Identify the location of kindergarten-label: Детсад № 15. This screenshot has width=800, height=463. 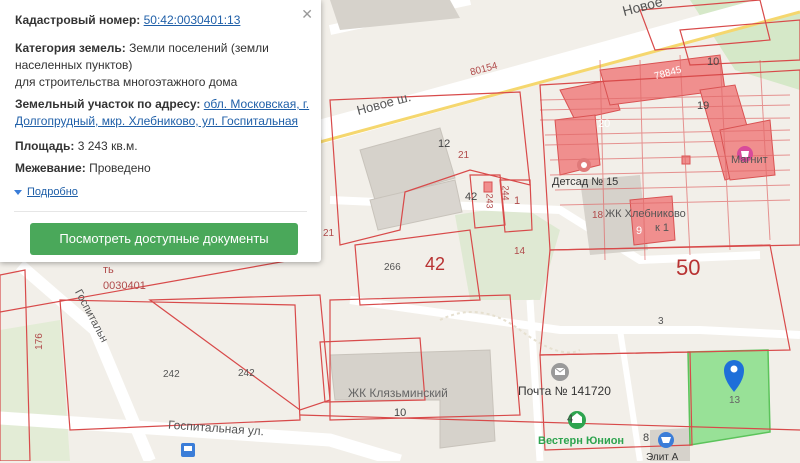
(585, 182).